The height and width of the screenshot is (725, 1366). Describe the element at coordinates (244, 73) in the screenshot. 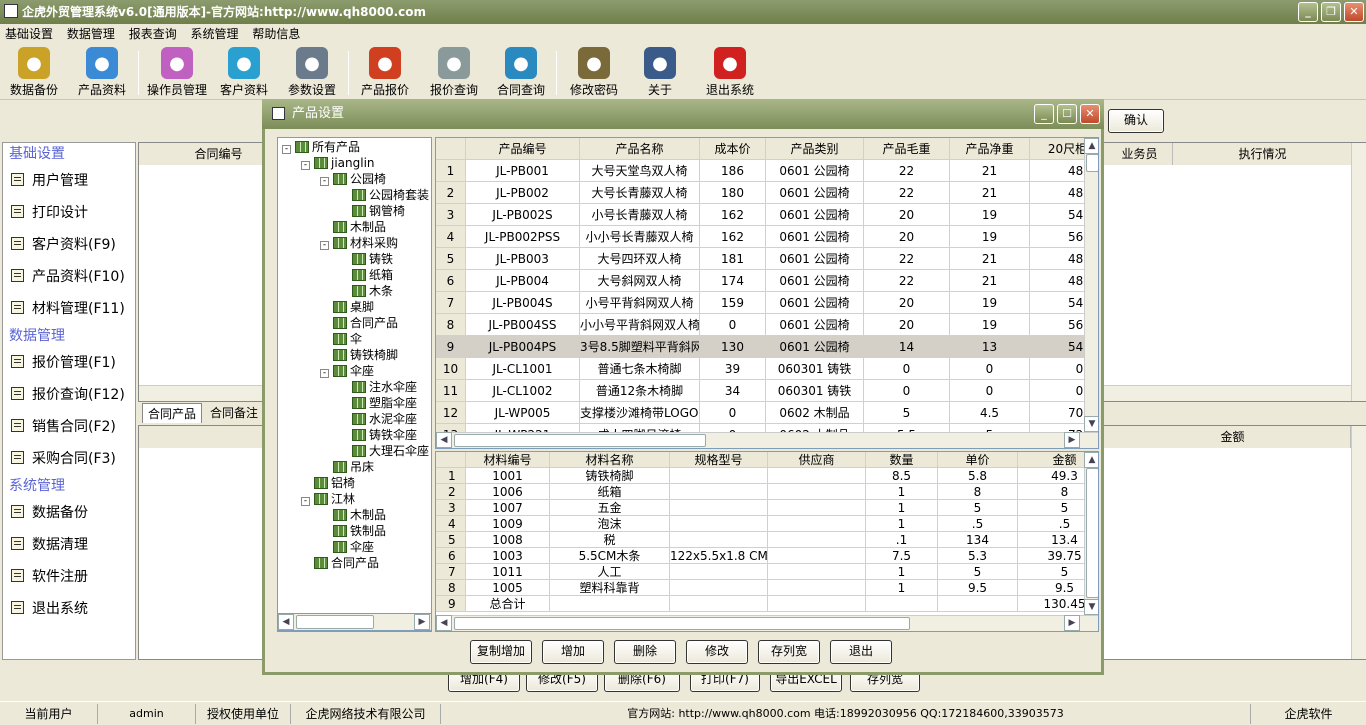

I see `toolbar-customer-button: ● 客户资料` at that location.